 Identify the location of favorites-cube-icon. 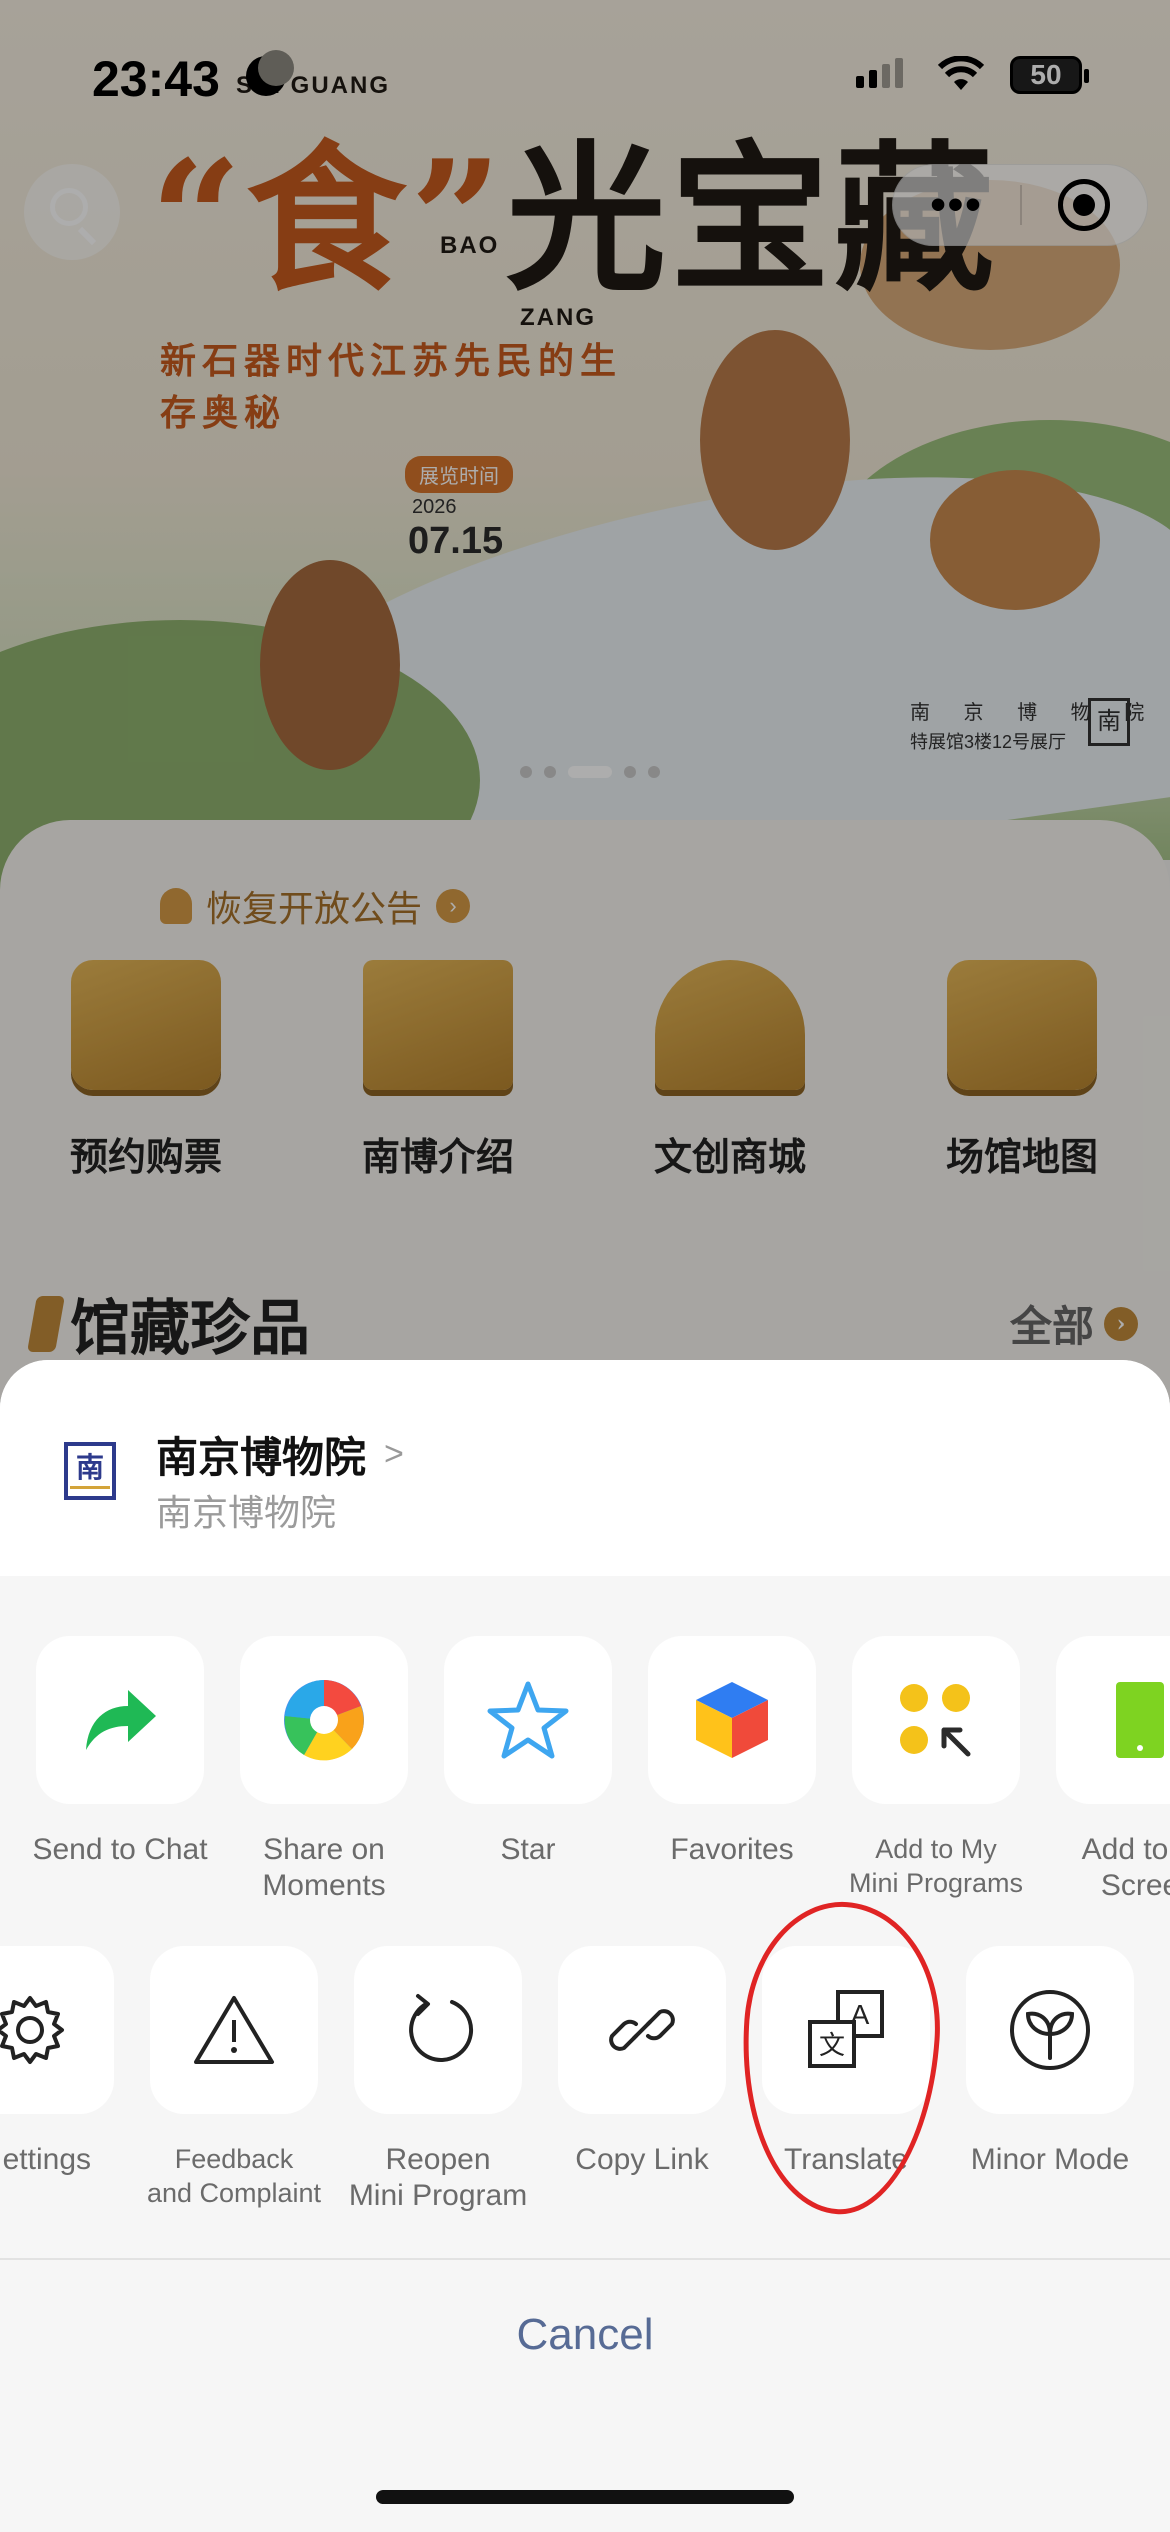
(732, 1720).